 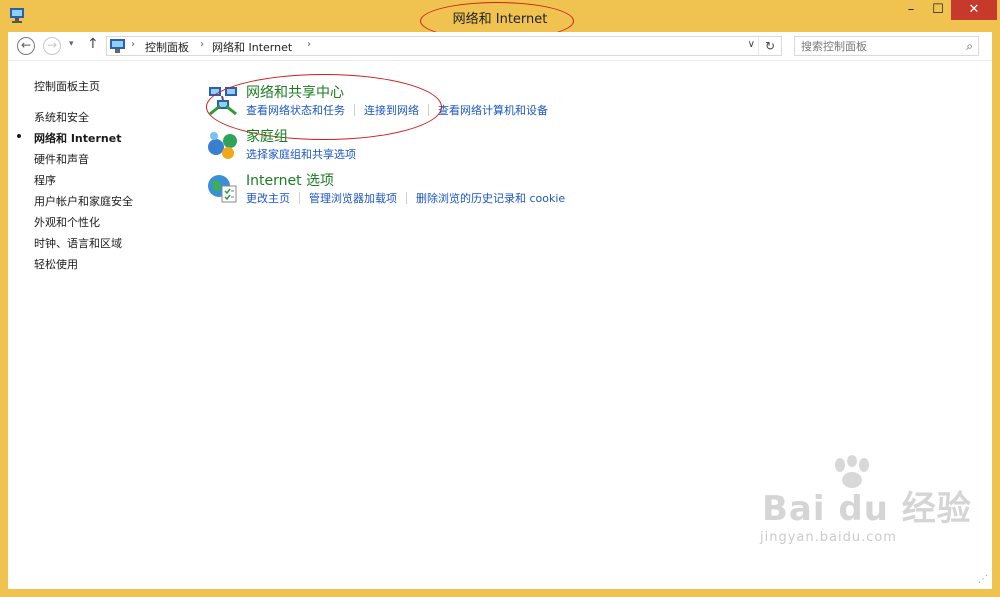 I want to click on watermark-url: jingyan.baidu.com, so click(x=828, y=537).